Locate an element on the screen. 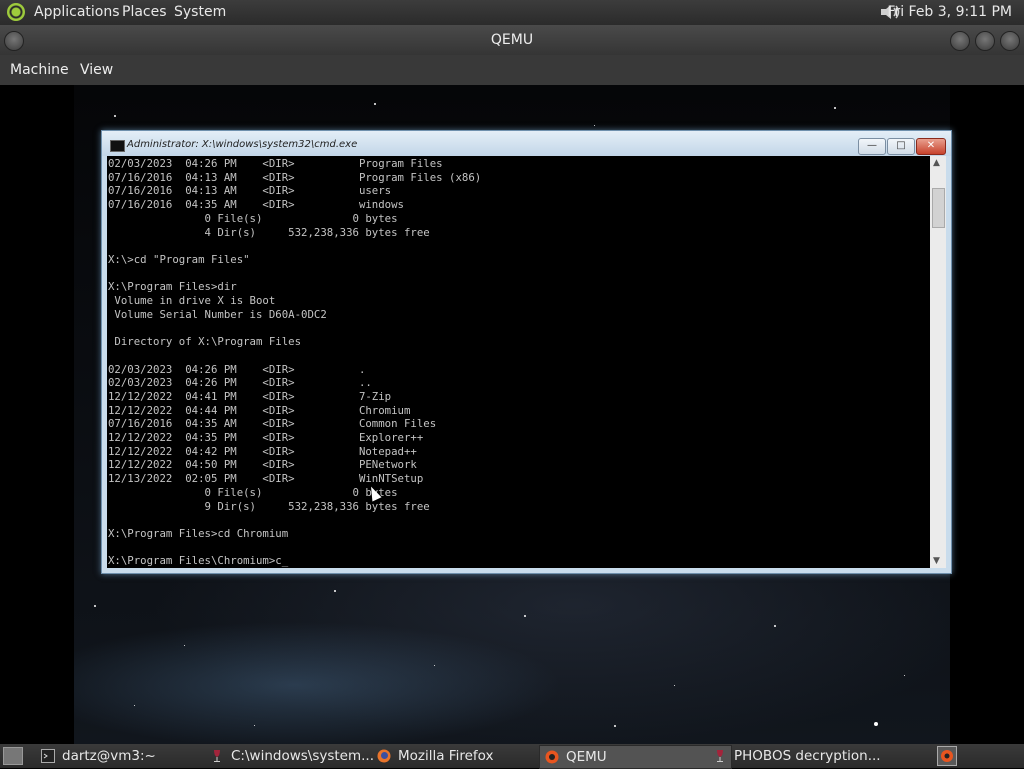  taskbar-item-label: QEMU is located at coordinates (586, 757).